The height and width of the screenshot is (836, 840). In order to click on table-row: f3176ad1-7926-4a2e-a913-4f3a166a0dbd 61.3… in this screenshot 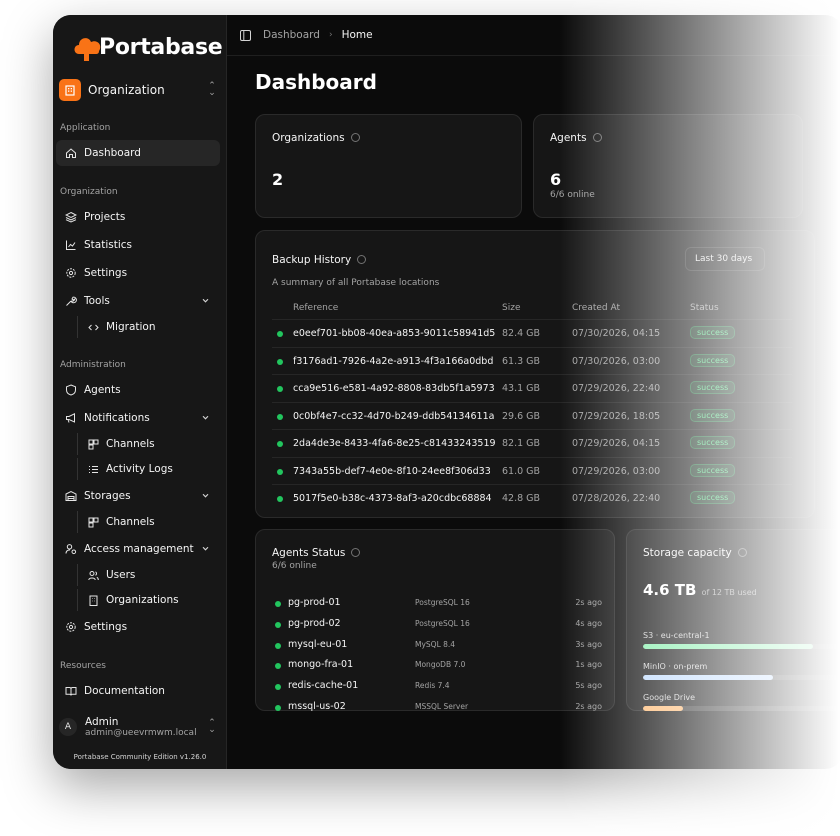, I will do `click(532, 360)`.